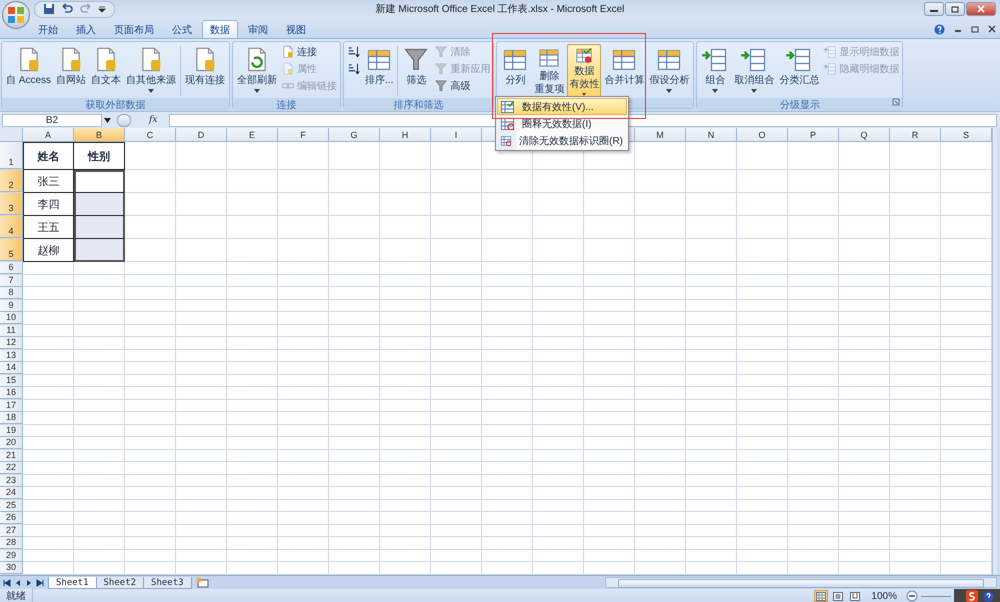 The height and width of the screenshot is (602, 1000). What do you see at coordinates (48, 250) in the screenshot?
I see `table-cell: 赵柳` at bounding box center [48, 250].